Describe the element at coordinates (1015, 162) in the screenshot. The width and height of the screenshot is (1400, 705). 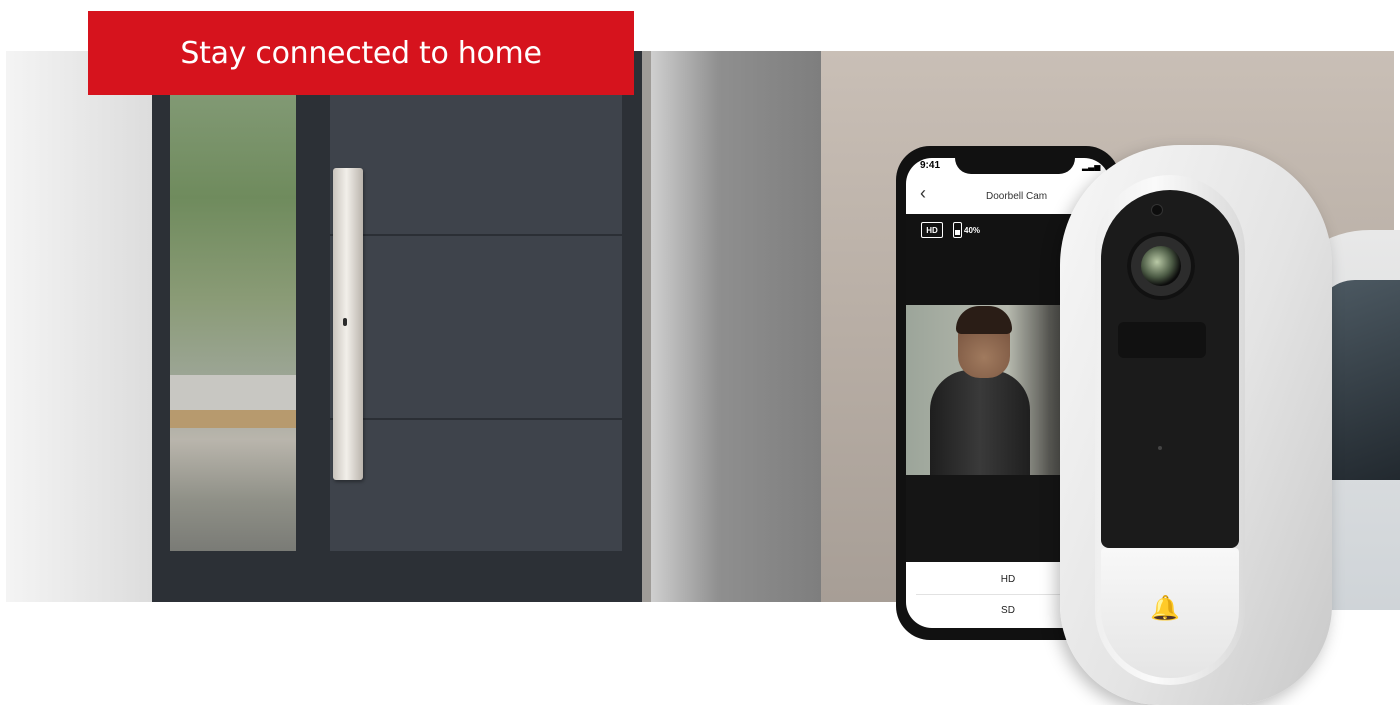
I see `phone-notch` at that location.